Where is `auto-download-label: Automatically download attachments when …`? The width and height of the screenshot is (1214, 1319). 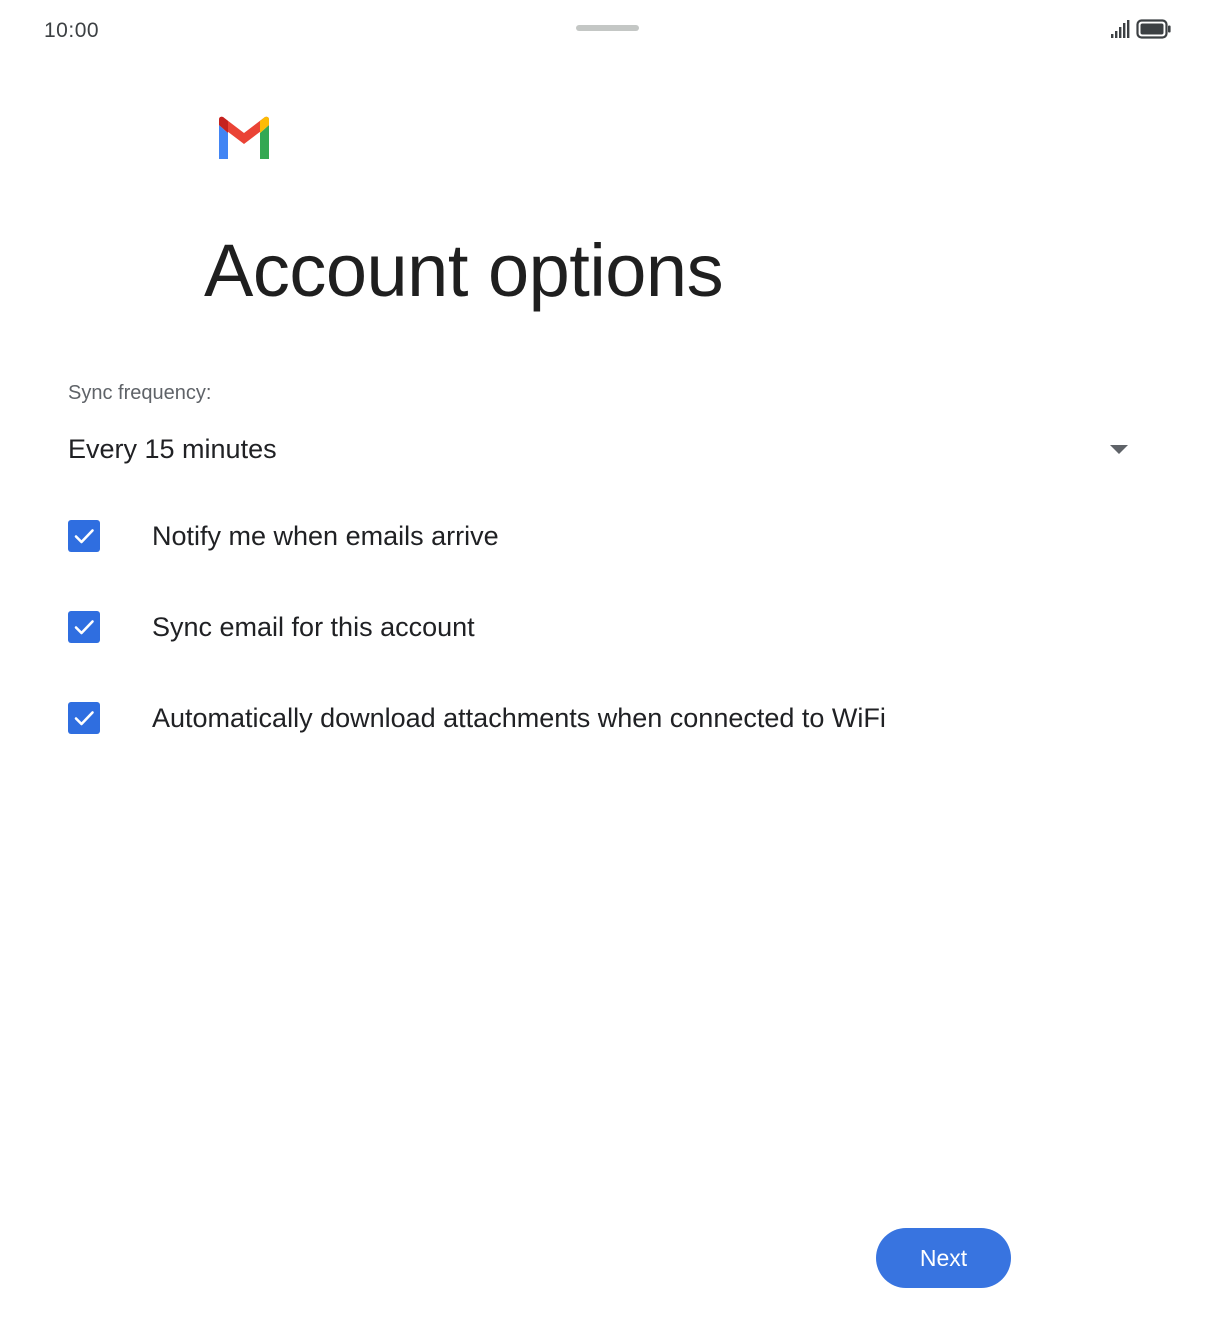
auto-download-label: Automatically download attachments when … is located at coordinates (519, 717).